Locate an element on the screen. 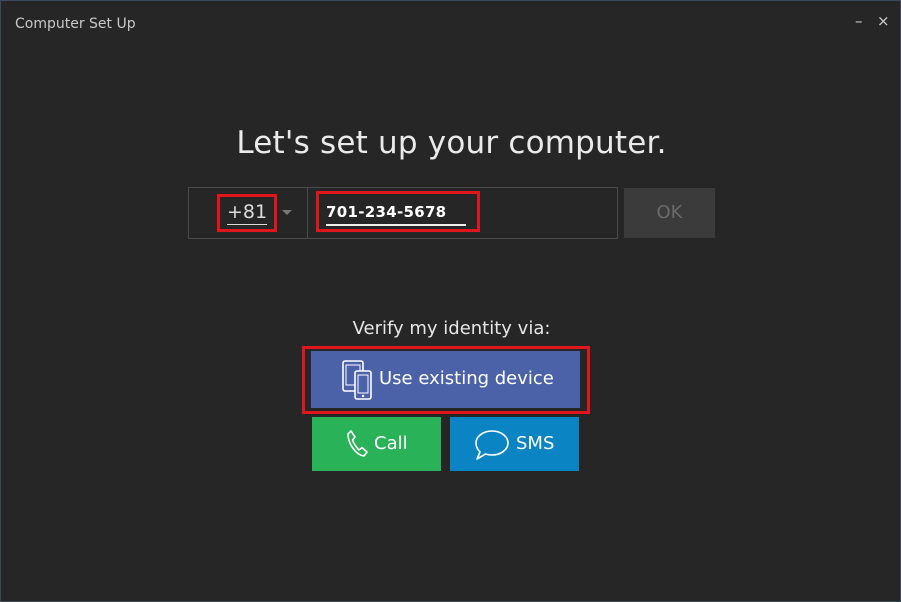 The image size is (901, 602). window-title: Computer Set Up is located at coordinates (75, 24).